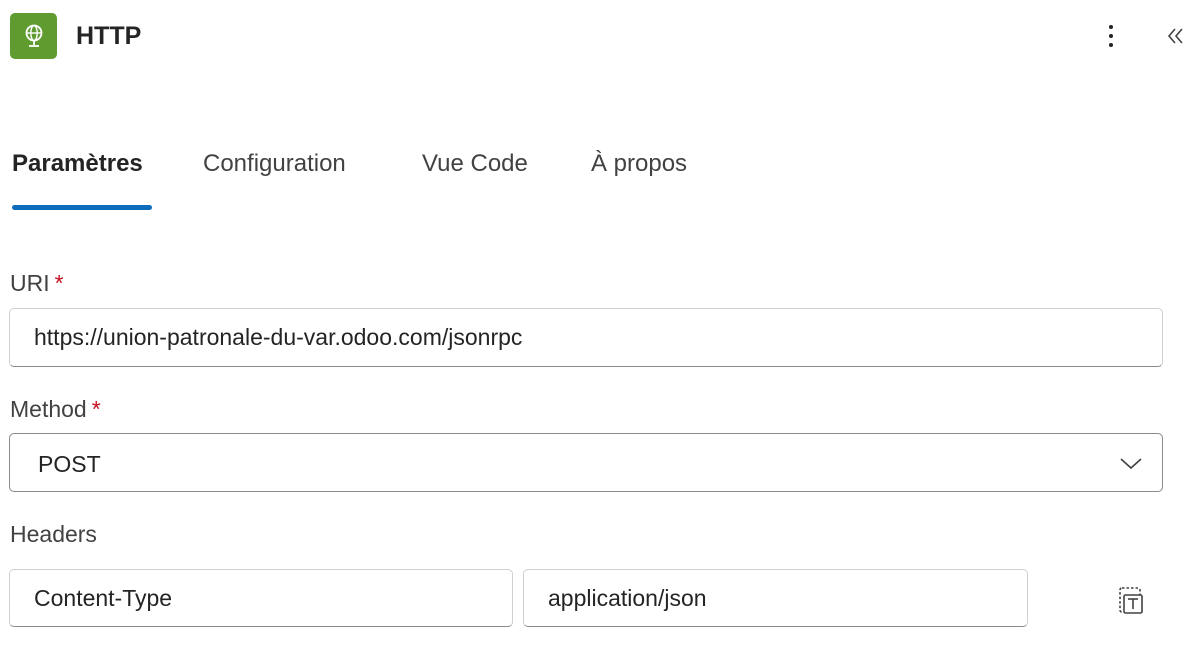 This screenshot has width=1190, height=664. Describe the element at coordinates (775, 598) in the screenshot. I see `header-value-input` at that location.